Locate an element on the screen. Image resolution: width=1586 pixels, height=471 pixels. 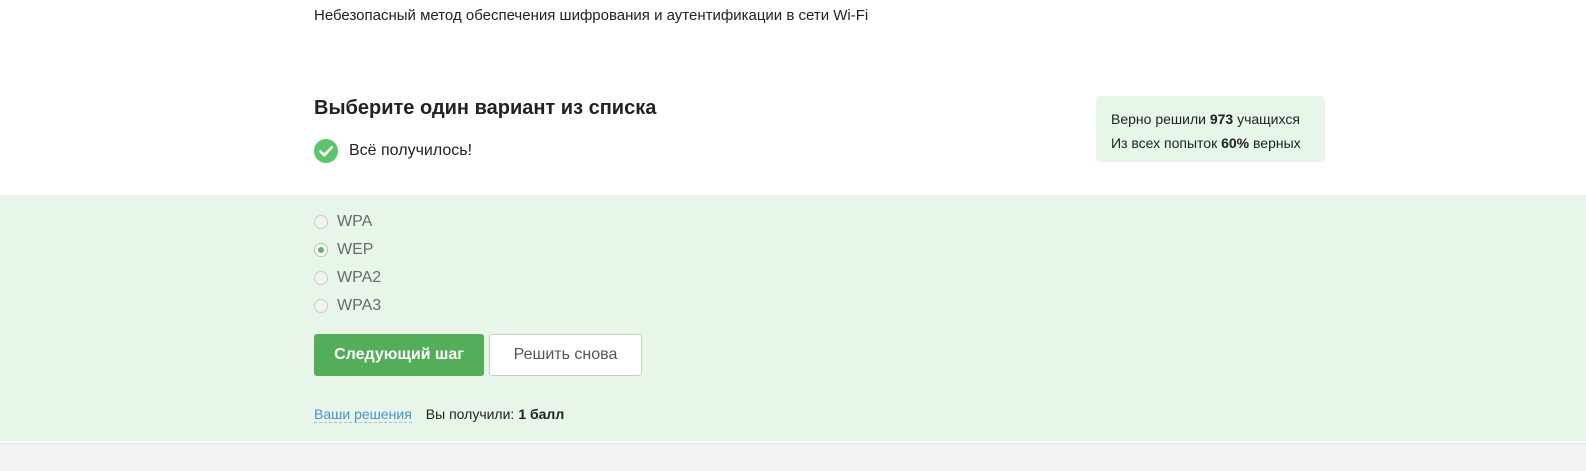
radio-button-selected is located at coordinates (321, 250).